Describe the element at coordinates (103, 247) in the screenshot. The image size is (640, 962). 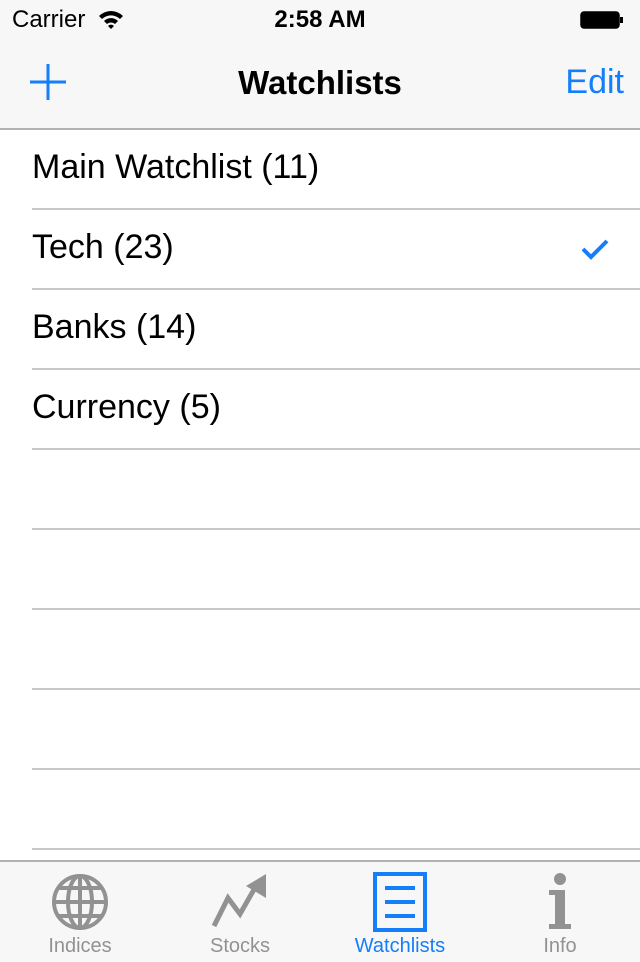
I see `watchlist-name: Tech (23)` at that location.